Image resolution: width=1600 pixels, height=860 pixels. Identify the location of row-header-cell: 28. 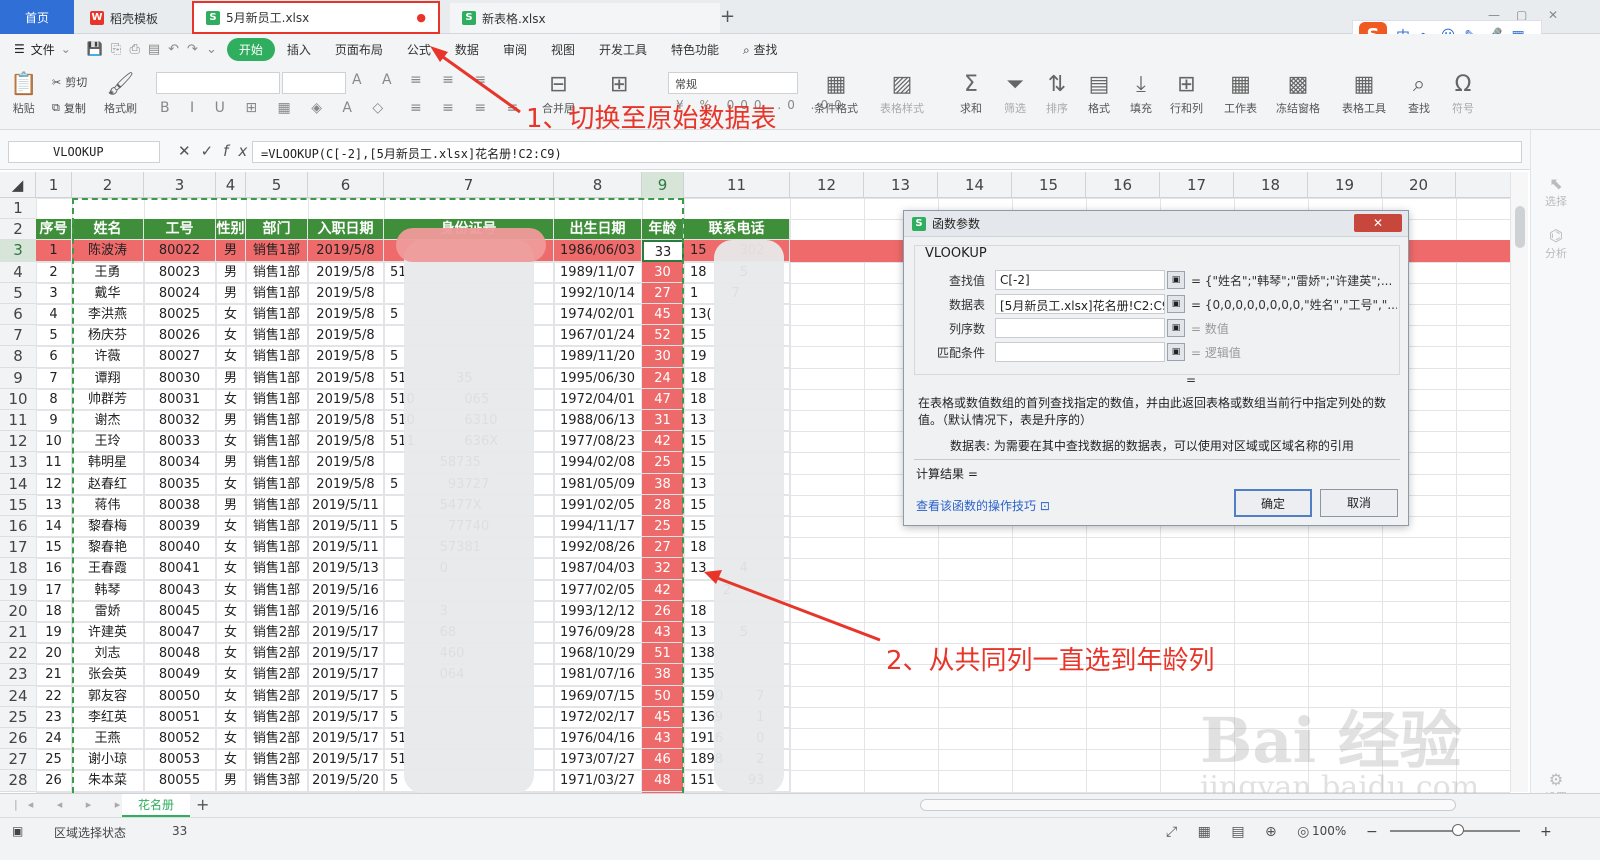
(18, 781).